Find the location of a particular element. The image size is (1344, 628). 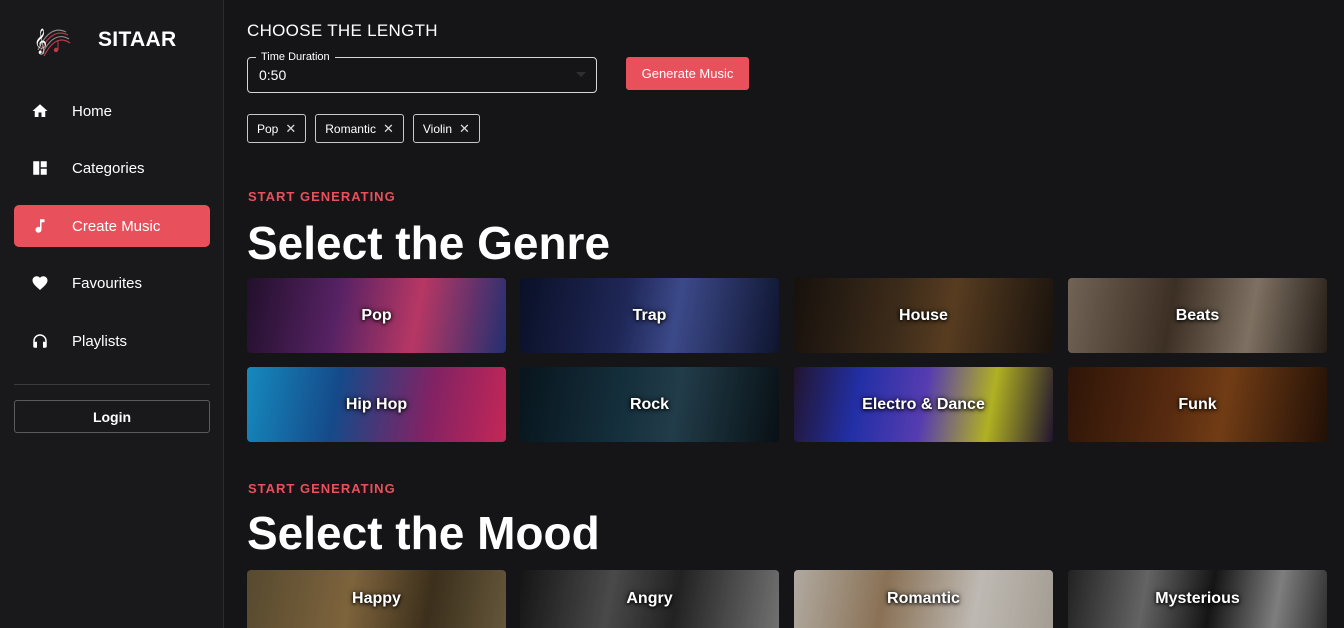

tag-chip: Violin ✕ is located at coordinates (446, 128).